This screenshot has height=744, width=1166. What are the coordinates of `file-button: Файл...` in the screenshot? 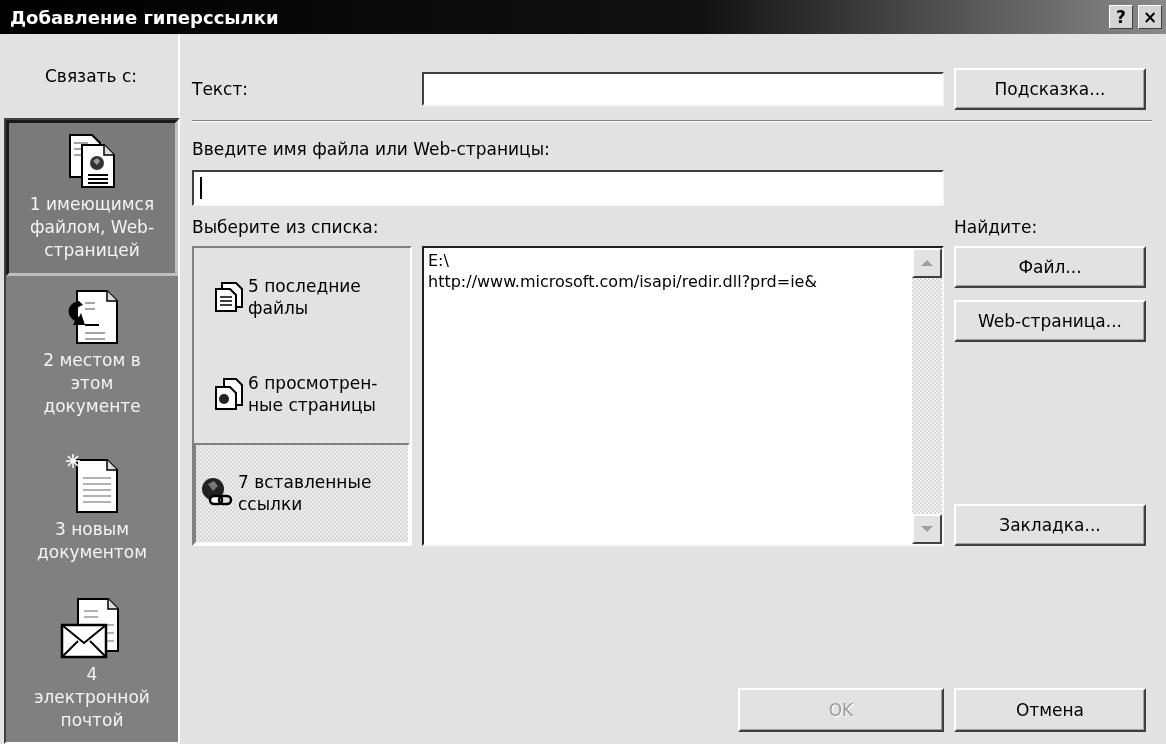 It's located at (1050, 267).